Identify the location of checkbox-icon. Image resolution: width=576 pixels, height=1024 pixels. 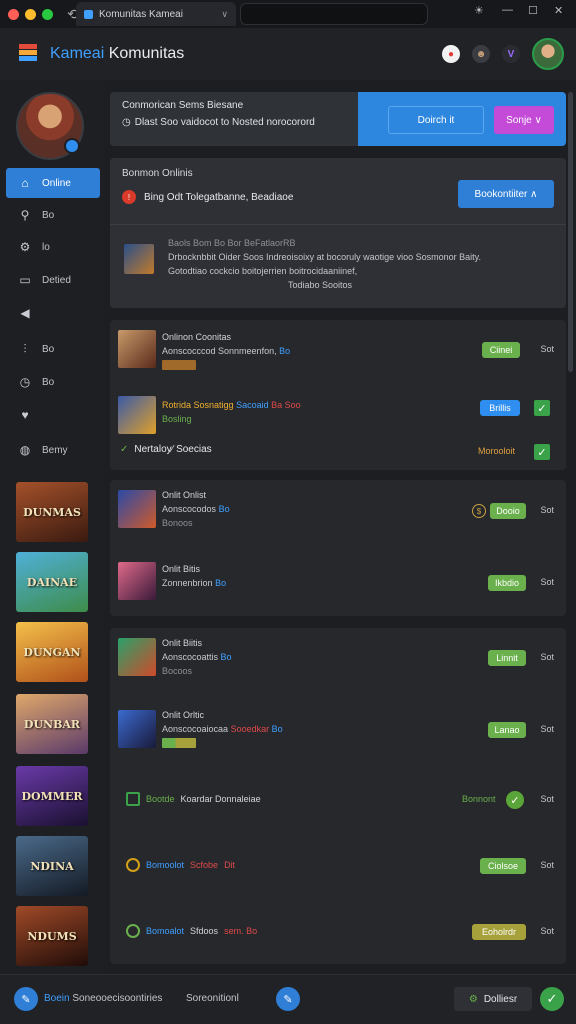
(133, 799).